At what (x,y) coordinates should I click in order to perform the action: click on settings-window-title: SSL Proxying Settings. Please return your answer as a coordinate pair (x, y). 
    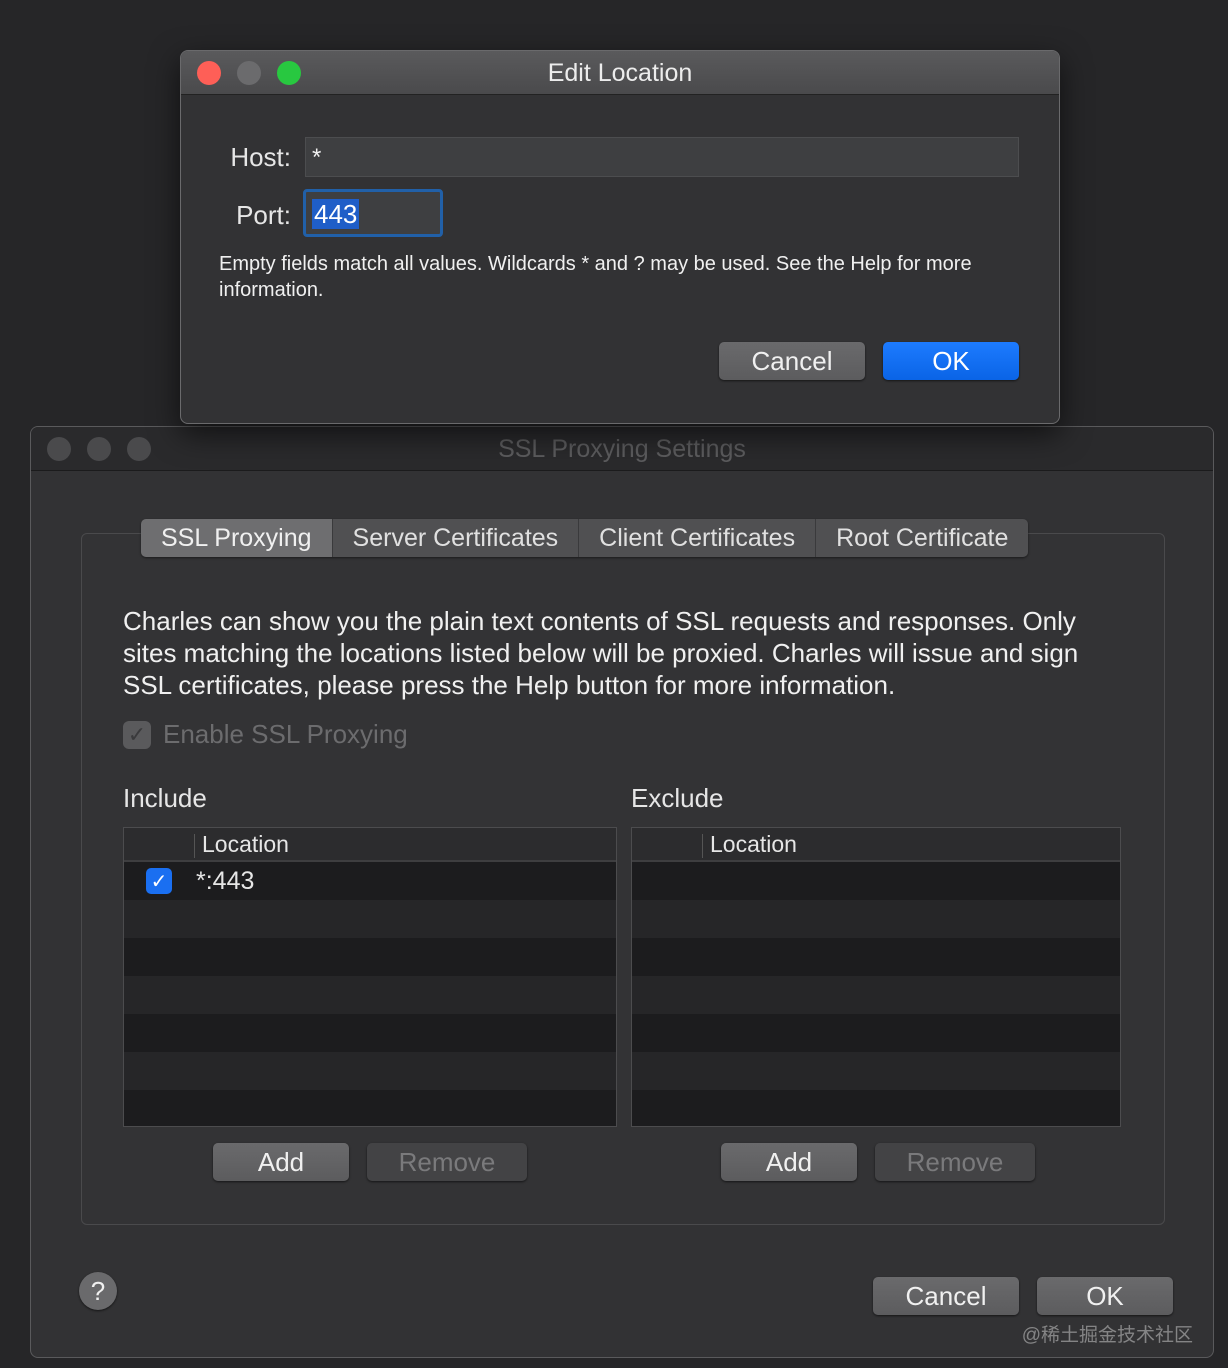
    Looking at the image, I should click on (622, 449).